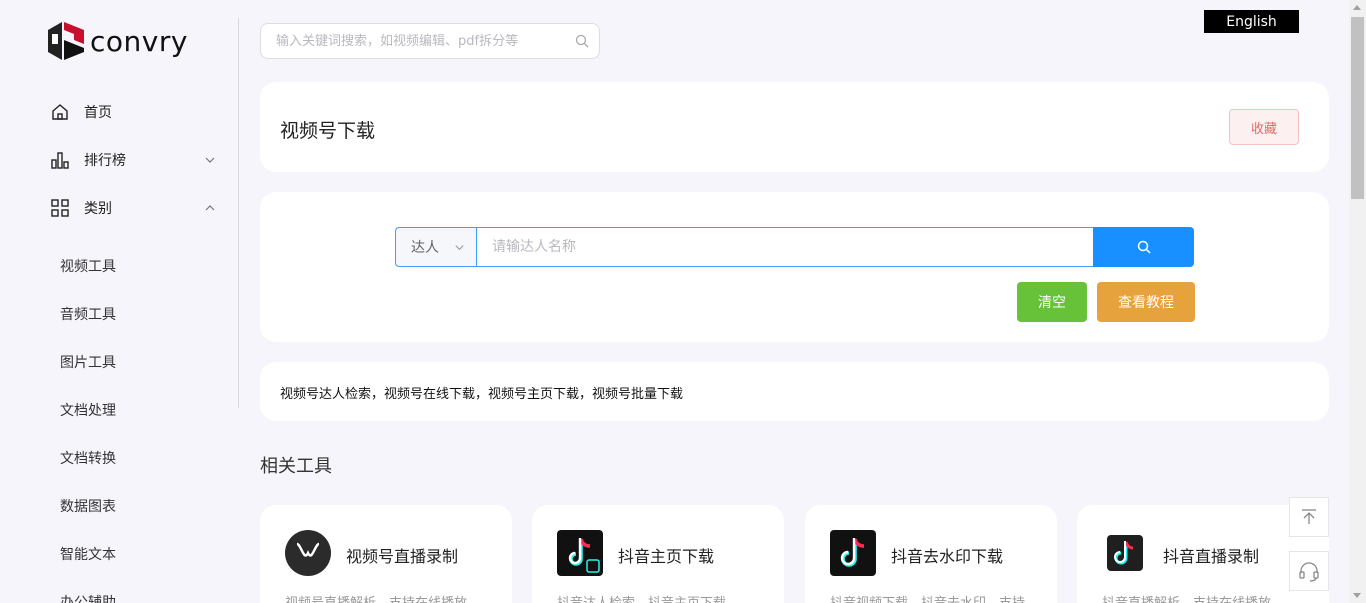 This screenshot has height=603, width=1366. I want to click on creator-name-field, so click(785, 247).